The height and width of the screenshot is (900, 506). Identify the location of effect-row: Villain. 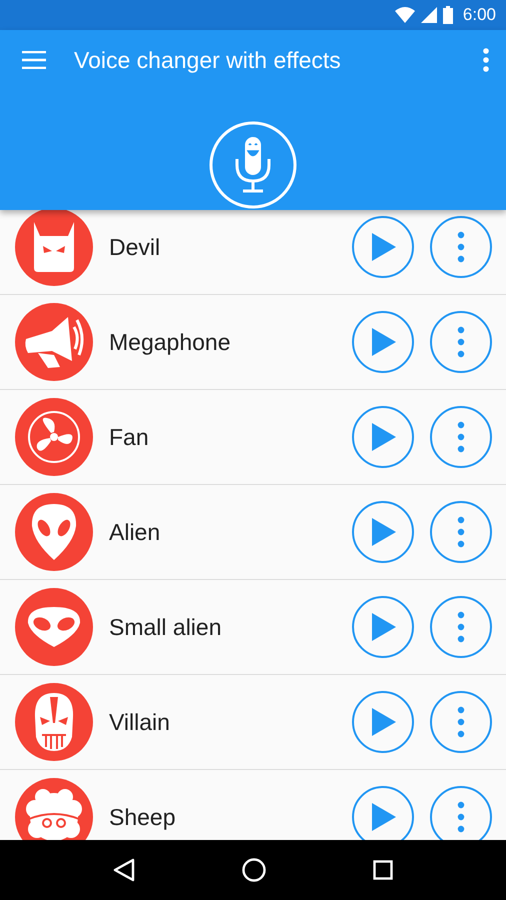
(253, 722).